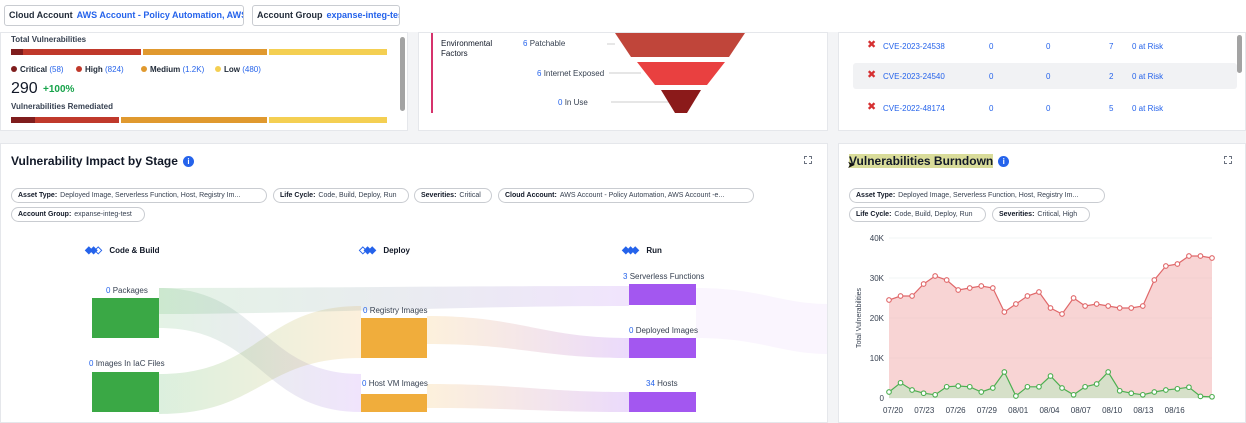  What do you see at coordinates (341, 195) in the screenshot?
I see `impact-chip-life-cycle: Life Cycle: Code, Build, Deploy, Run` at bounding box center [341, 195].